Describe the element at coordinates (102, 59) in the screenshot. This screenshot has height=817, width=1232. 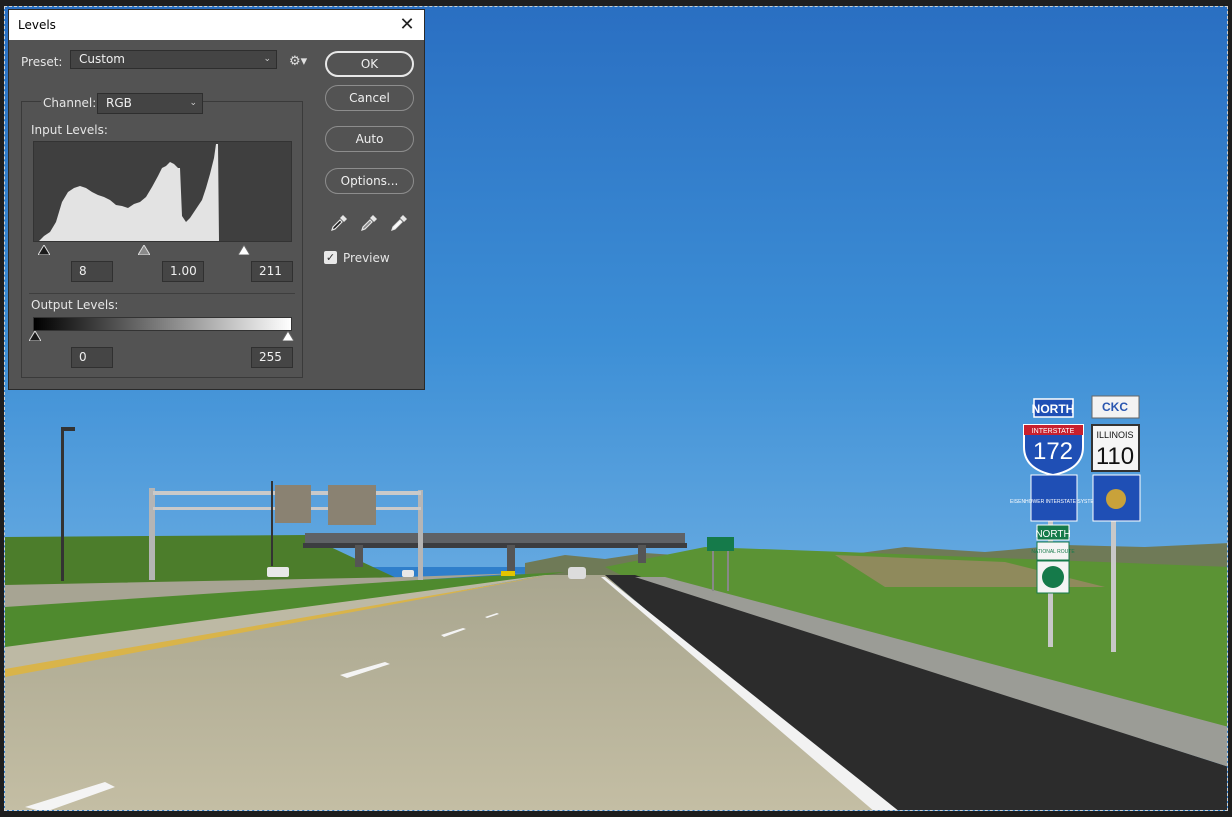
I see `preset-value: Custom` at that location.